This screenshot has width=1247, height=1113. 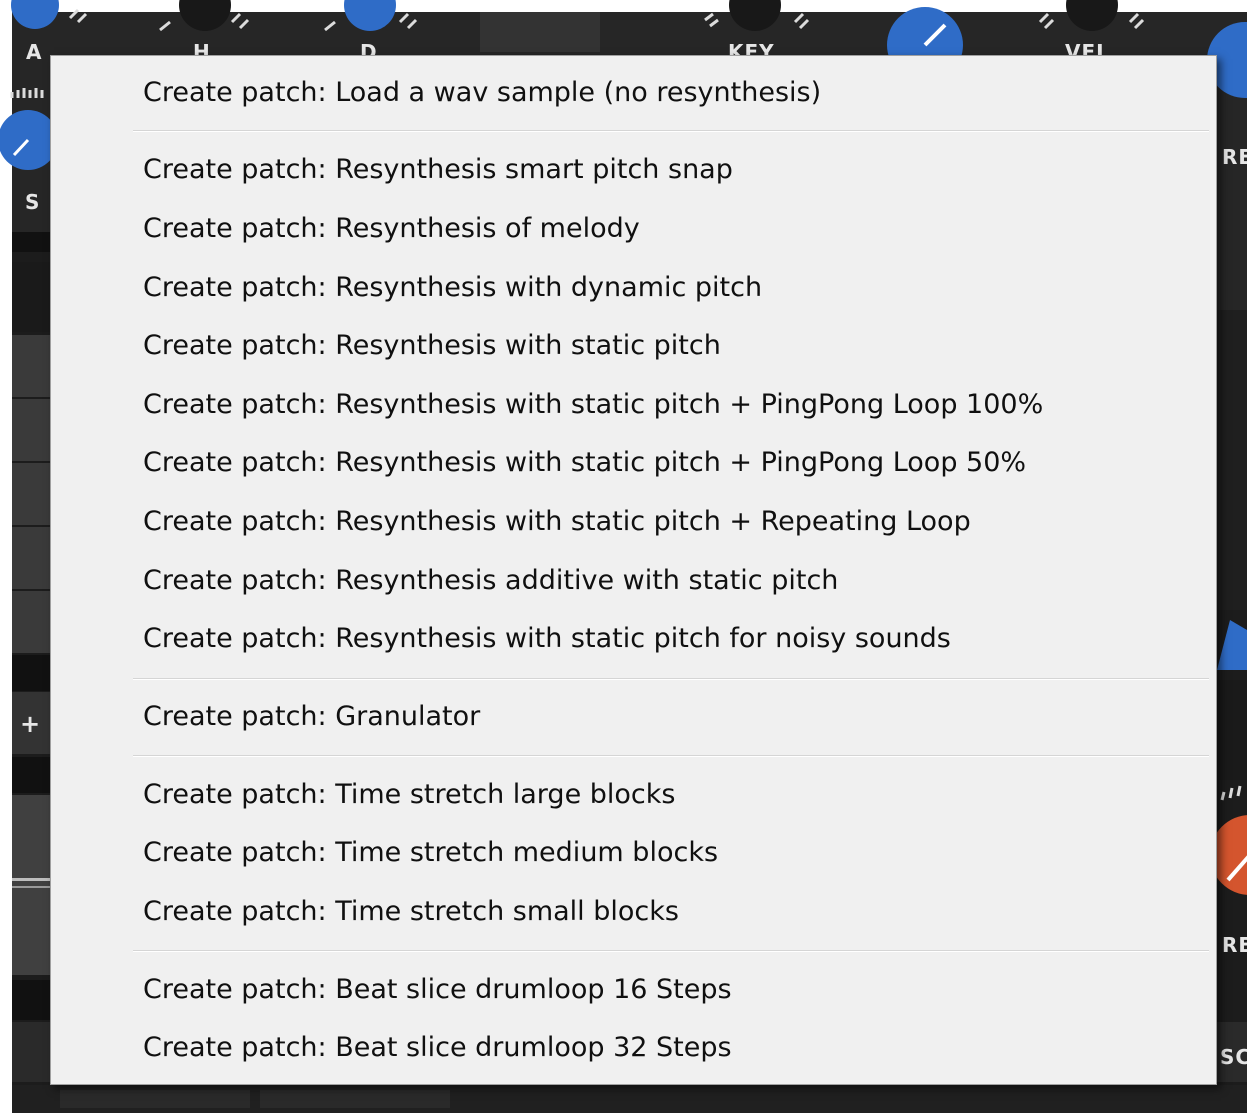 I want to click on menu-item-time-stretch-large: Create patch: Time stretch large blocks, so click(x=409, y=795).